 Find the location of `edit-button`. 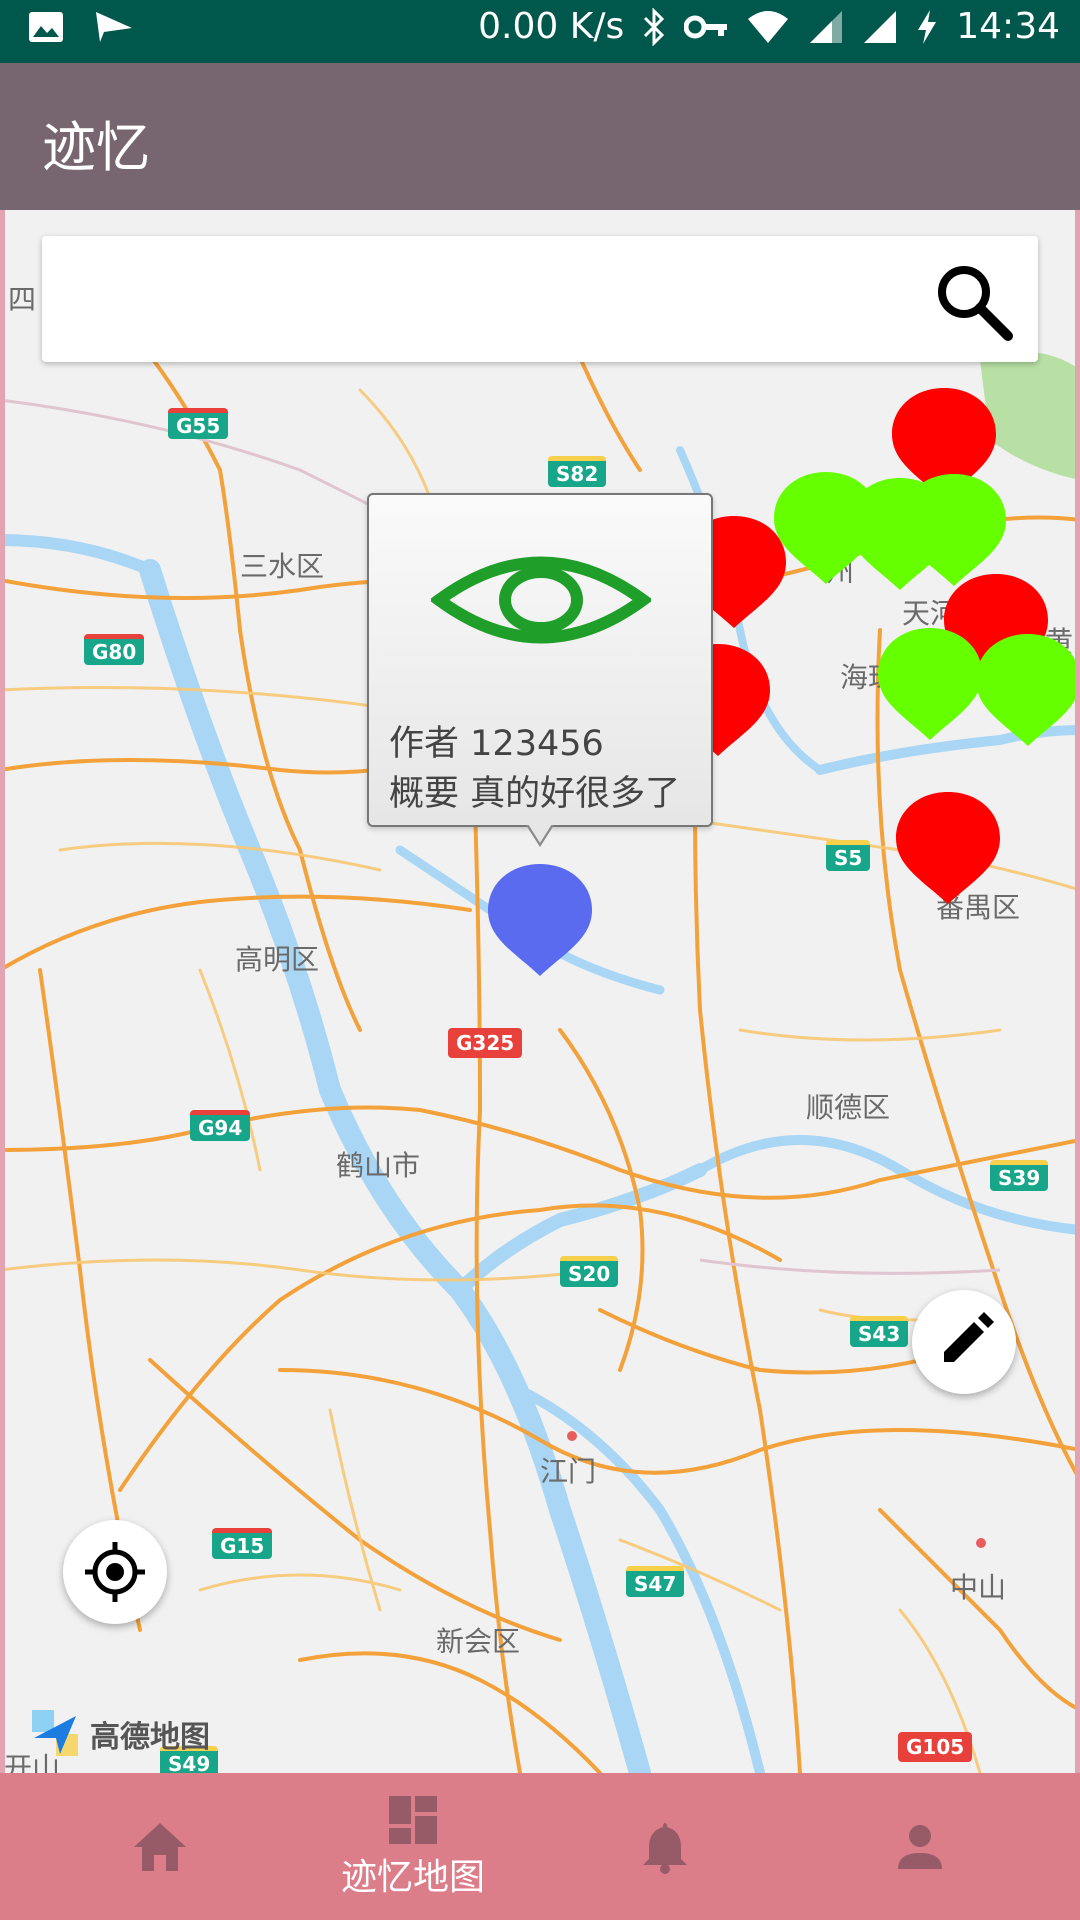

edit-button is located at coordinates (964, 1342).